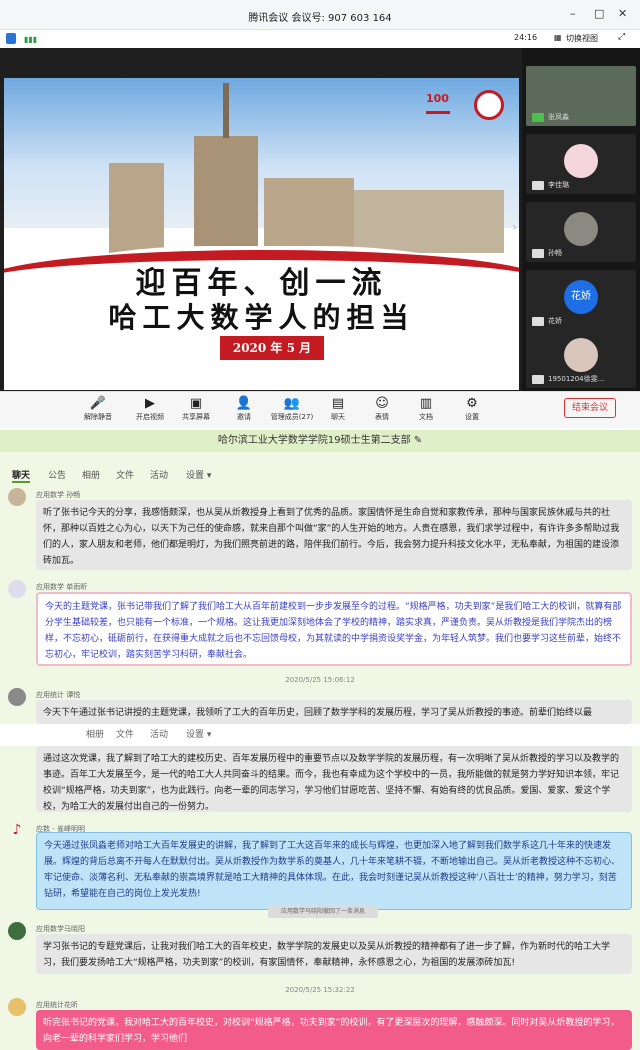 Image resolution: width=640 pixels, height=1050 pixels. What do you see at coordinates (582, 38) in the screenshot?
I see `switch-view-button: 切换视图` at bounding box center [582, 38].